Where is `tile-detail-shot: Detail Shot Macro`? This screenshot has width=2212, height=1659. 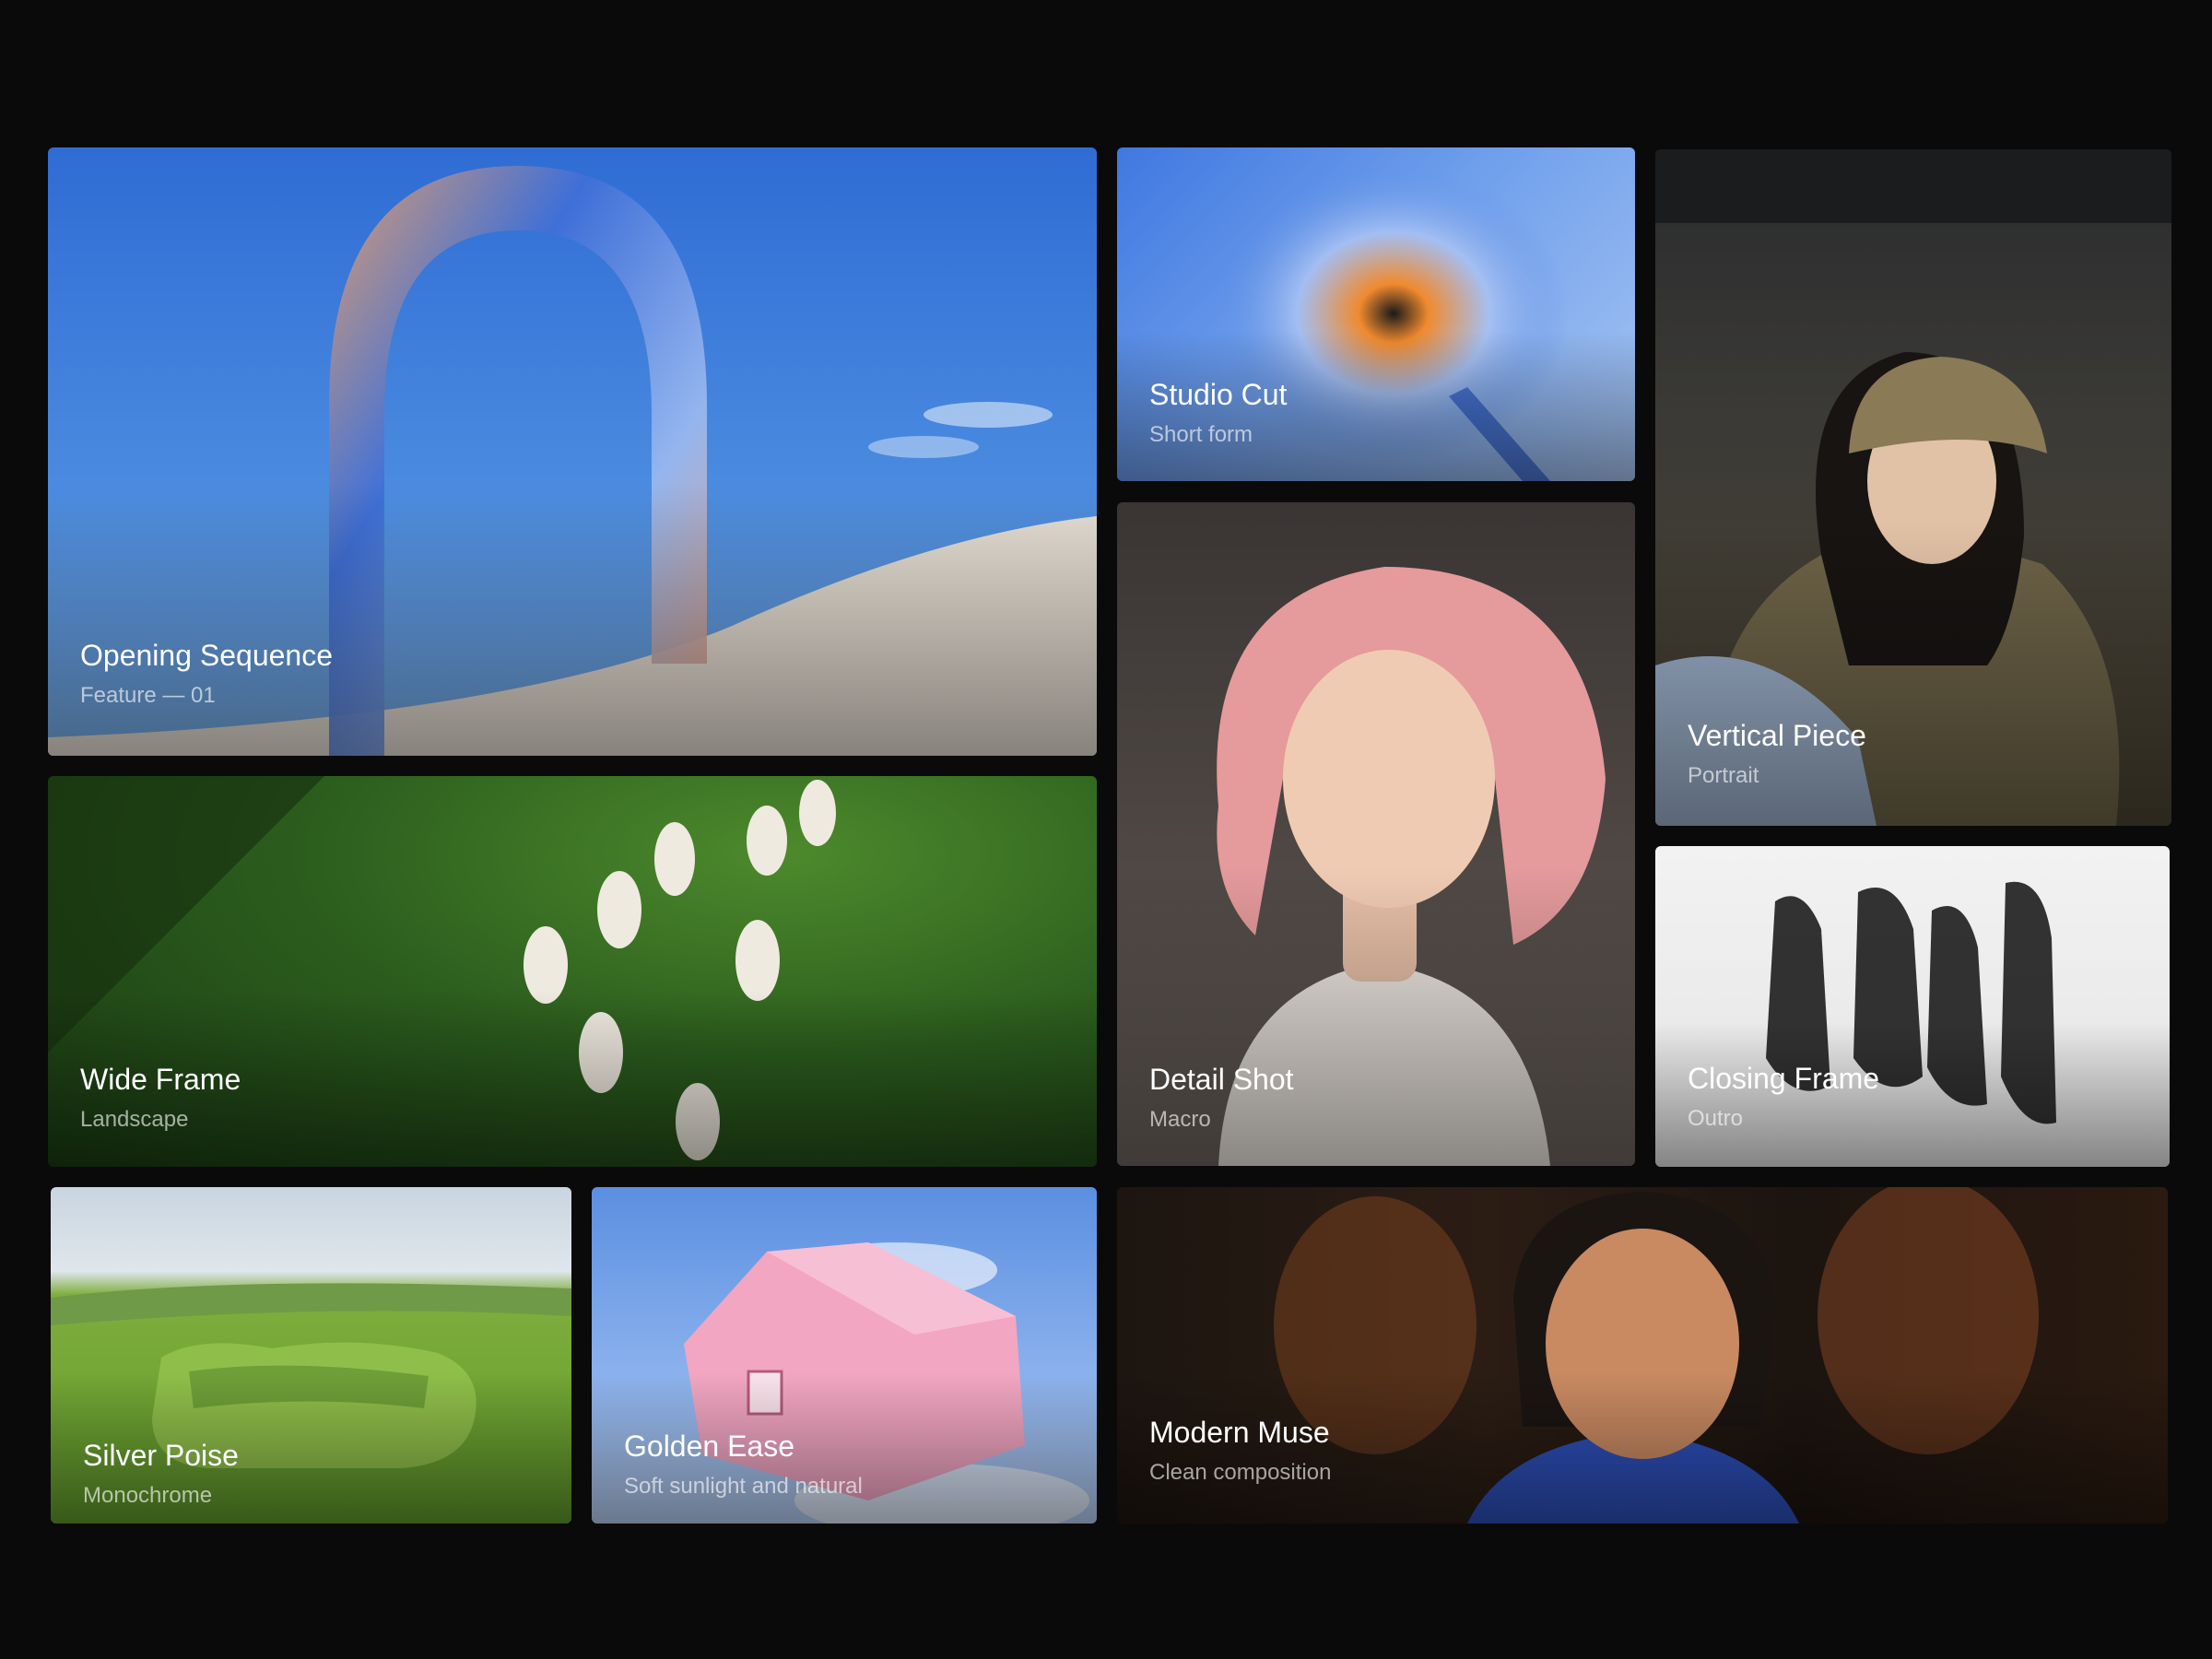
tile-detail-shot: Detail Shot Macro is located at coordinates (1376, 834).